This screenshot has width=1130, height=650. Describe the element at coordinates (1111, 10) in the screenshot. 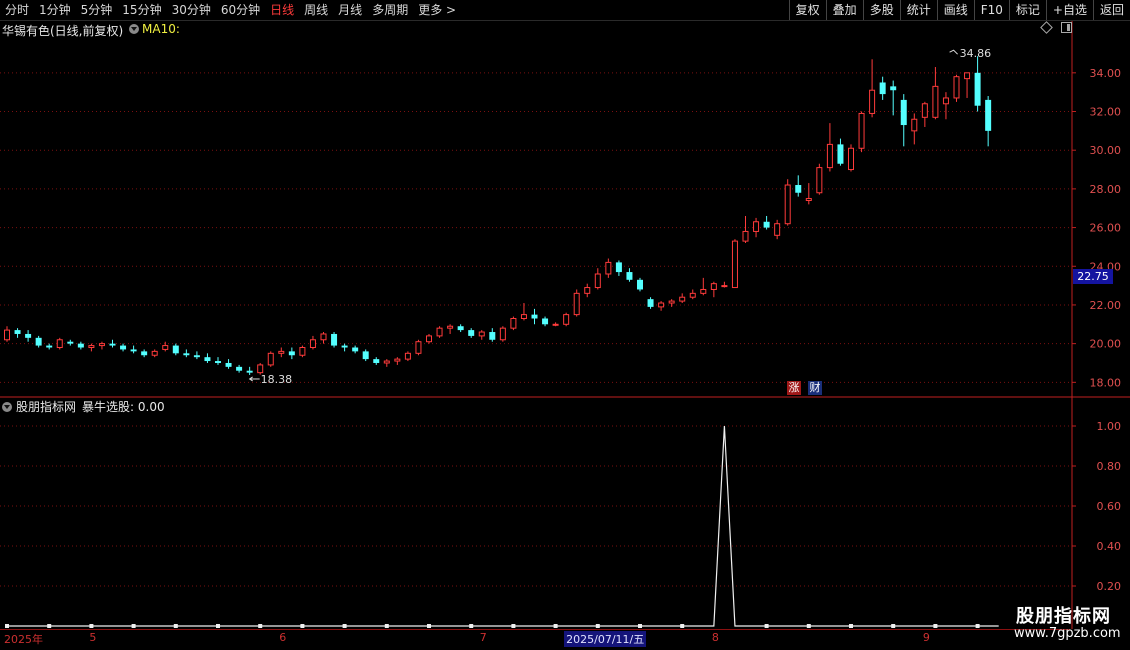

I see `function-button-8: 返回` at that location.